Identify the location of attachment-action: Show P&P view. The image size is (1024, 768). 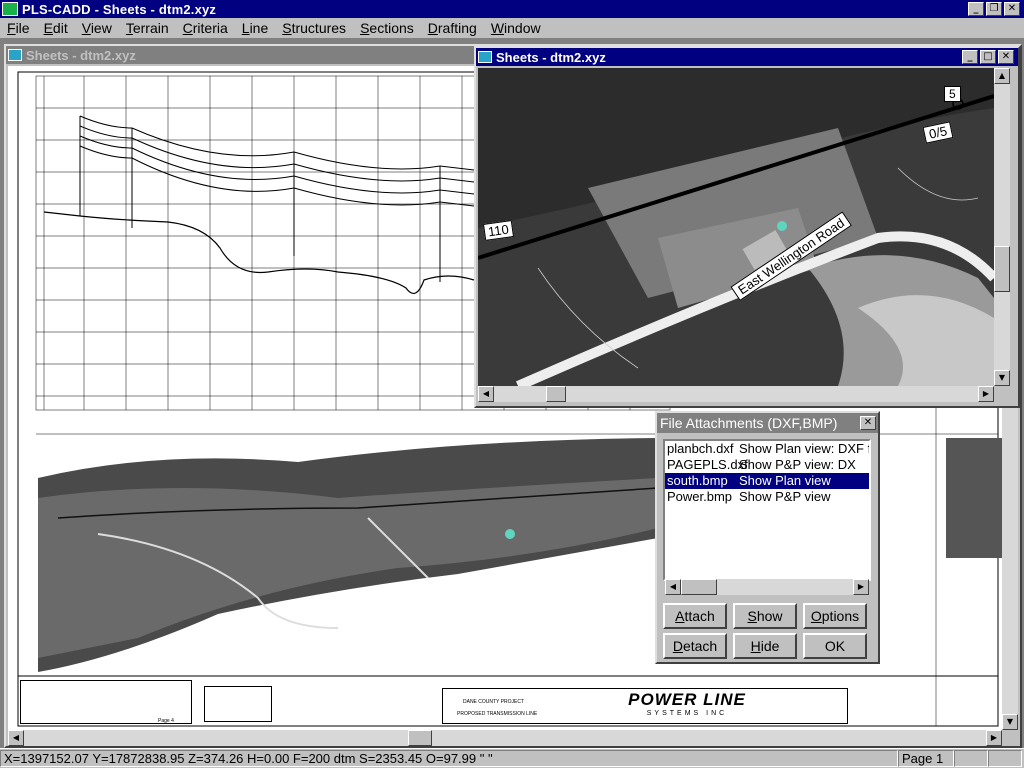
(785, 496).